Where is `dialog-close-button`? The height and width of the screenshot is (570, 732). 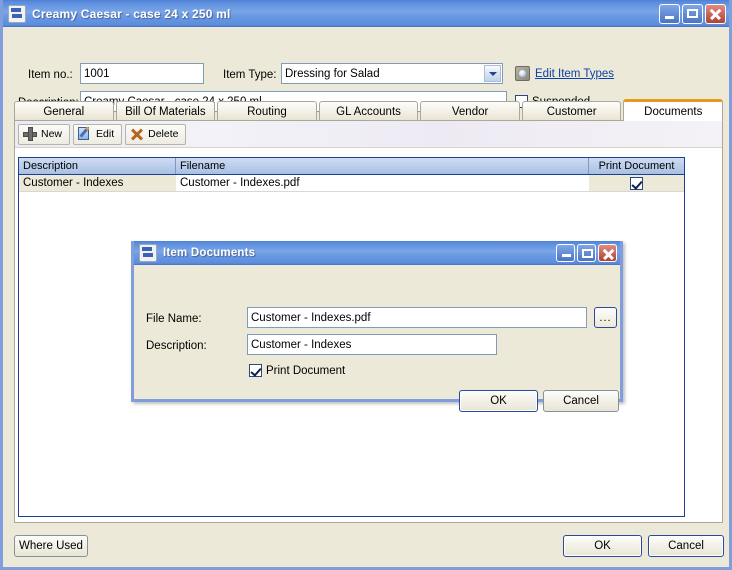
dialog-close-button is located at coordinates (607, 253).